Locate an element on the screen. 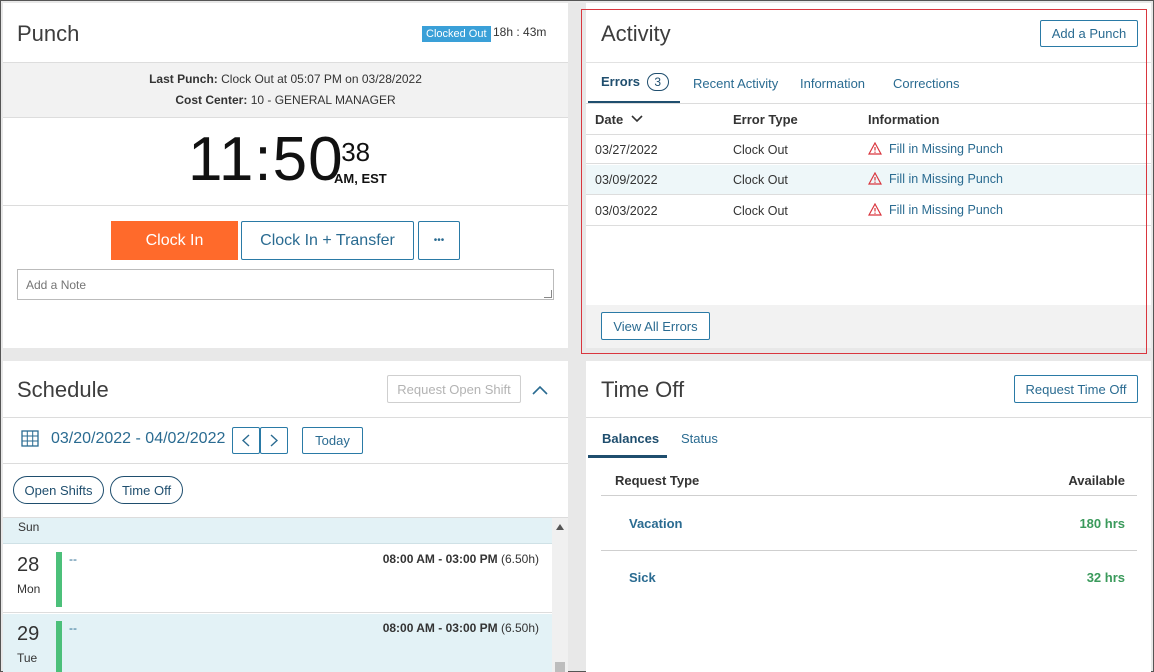 This screenshot has width=1154, height=672. request-open-shift-button: Request Open Shift is located at coordinates (454, 389).